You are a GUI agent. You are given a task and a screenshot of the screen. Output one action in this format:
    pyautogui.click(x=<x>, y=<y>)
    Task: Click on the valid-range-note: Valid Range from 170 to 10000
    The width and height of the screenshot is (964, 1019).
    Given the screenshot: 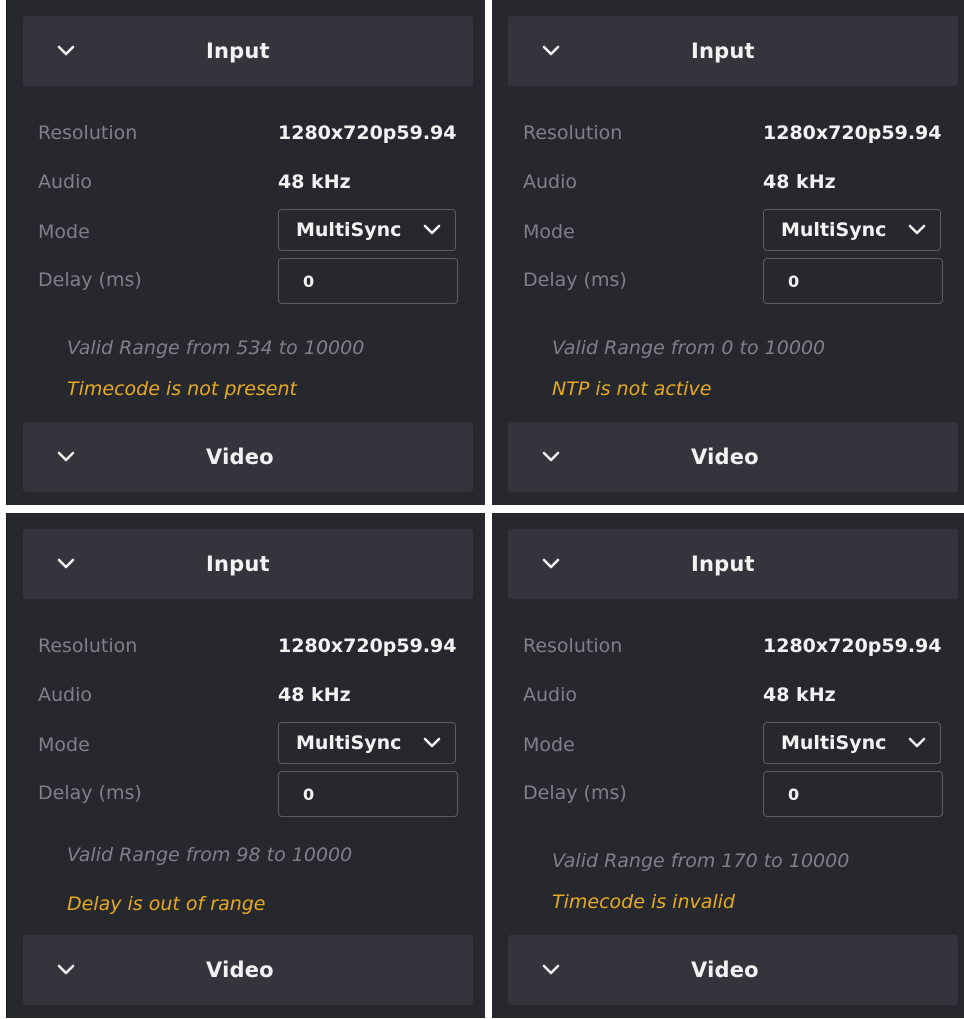 What is the action you would take?
    pyautogui.click(x=701, y=861)
    